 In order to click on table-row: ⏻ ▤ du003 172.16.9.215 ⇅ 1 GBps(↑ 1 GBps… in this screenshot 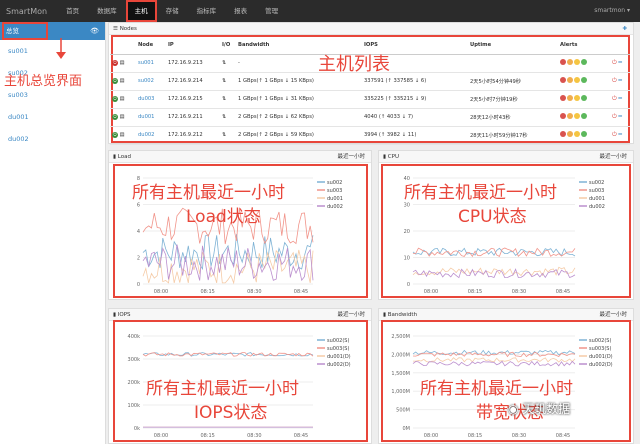, I will do `click(370, 99)`.